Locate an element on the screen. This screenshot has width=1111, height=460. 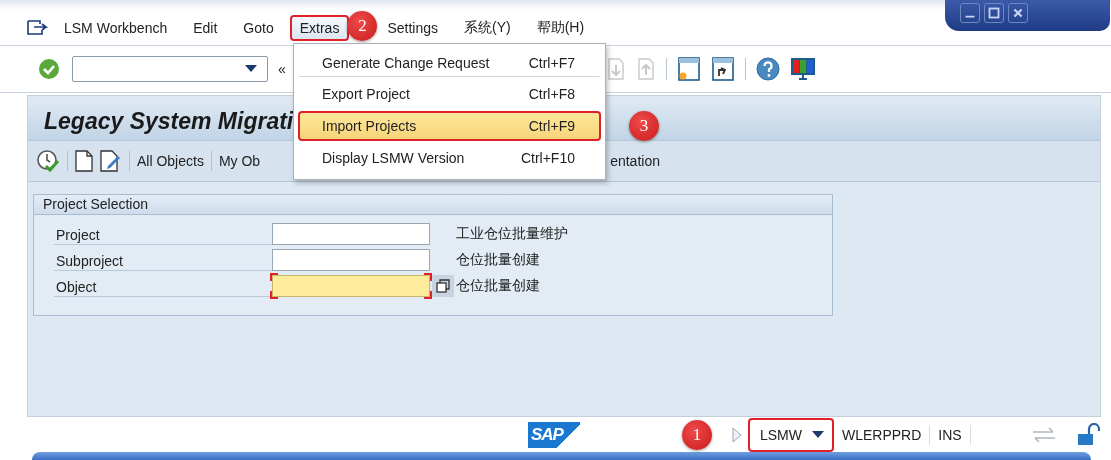
option-label: Generate Change Request is located at coordinates (406, 63).